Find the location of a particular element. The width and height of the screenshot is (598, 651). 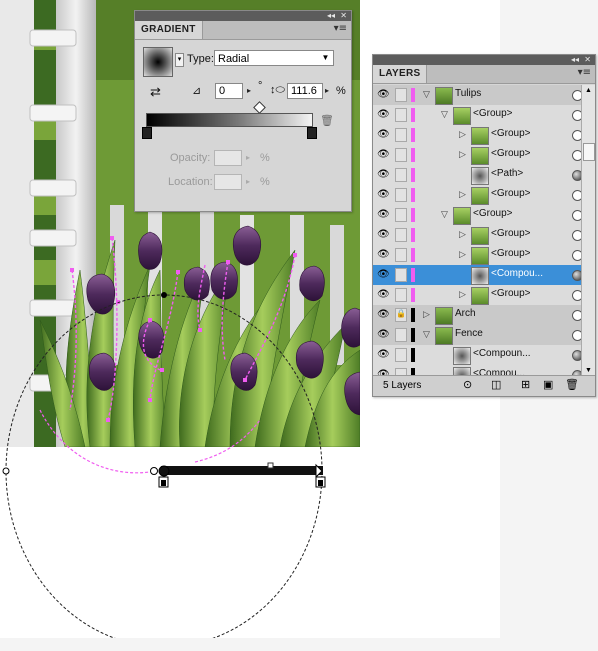

location-dropdown-icon: ▸ is located at coordinates (248, 182).